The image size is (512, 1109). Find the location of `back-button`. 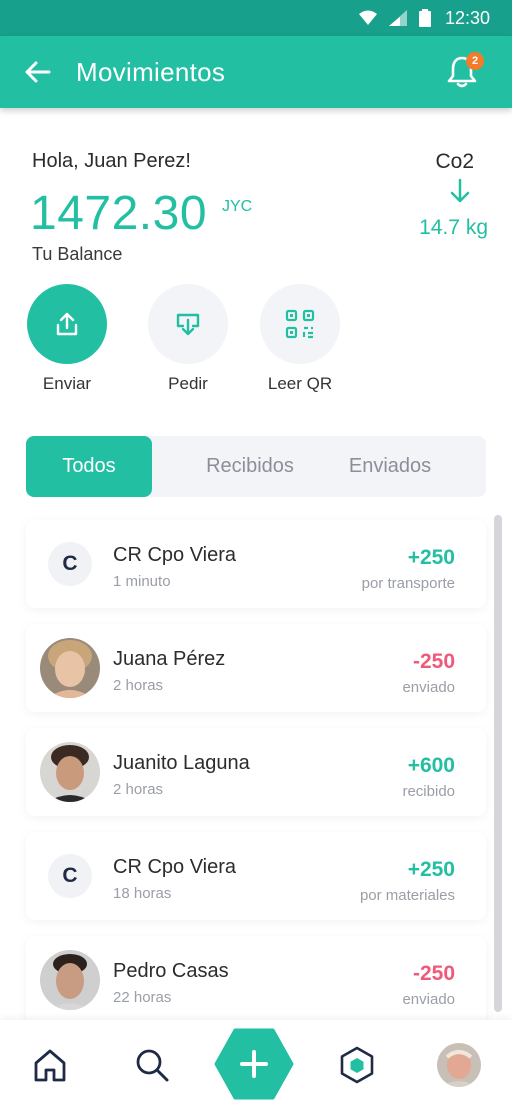

back-button is located at coordinates (38, 72).